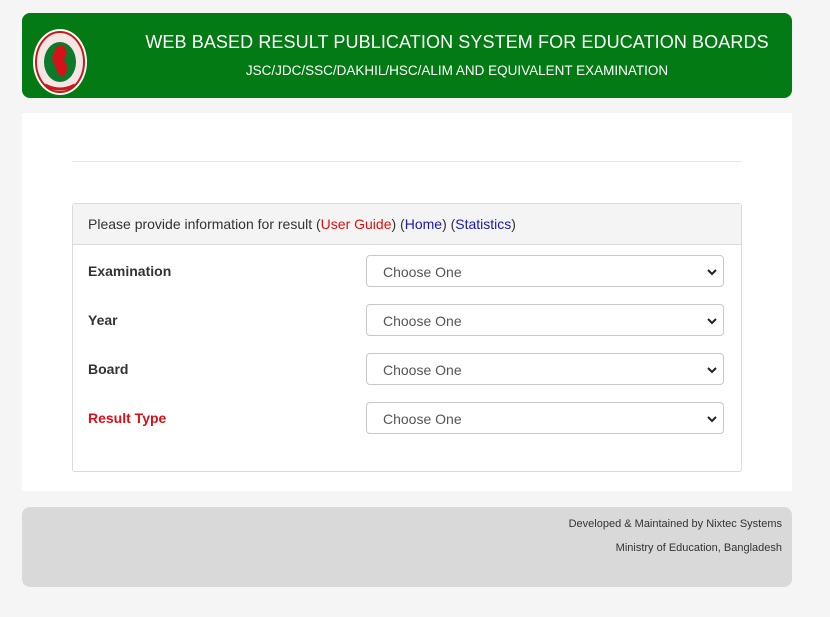 The height and width of the screenshot is (617, 830). What do you see at coordinates (422, 321) in the screenshot?
I see `year-select-value: Choose One` at bounding box center [422, 321].